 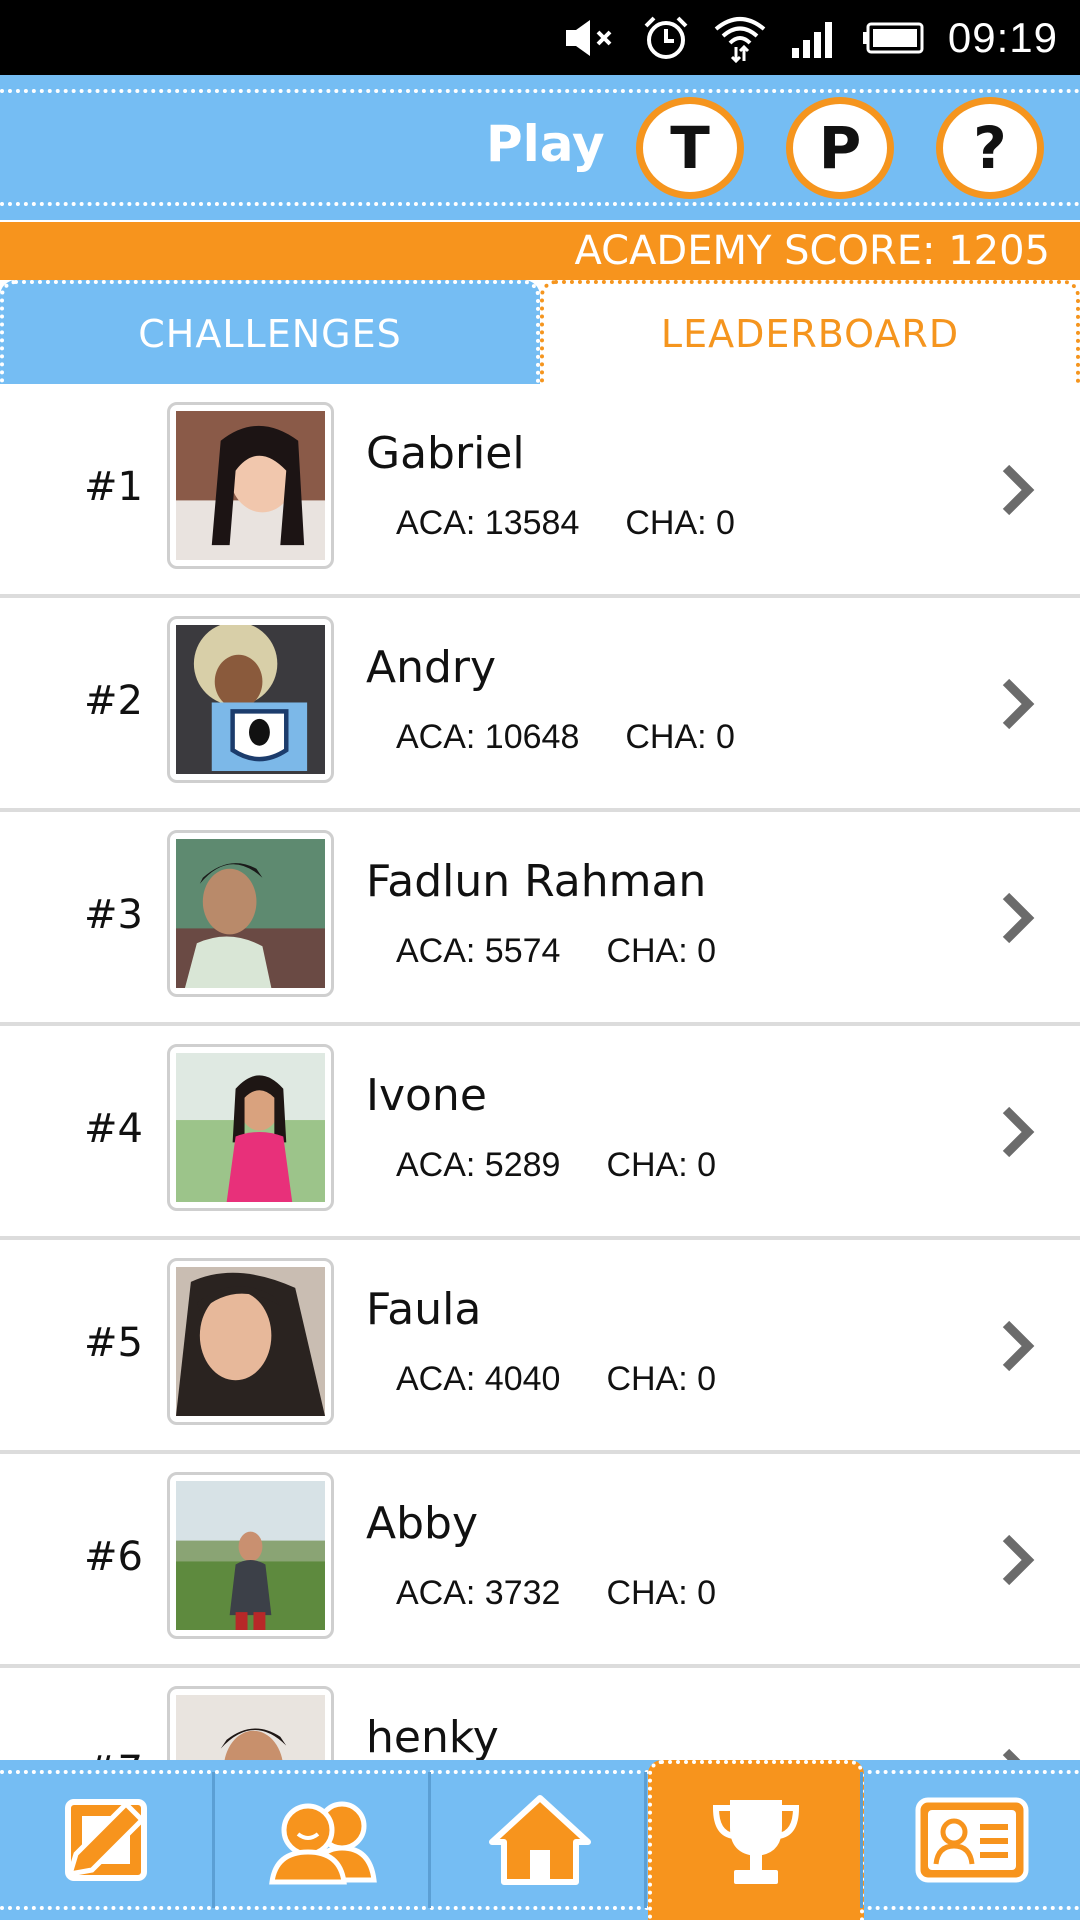 What do you see at coordinates (113, 487) in the screenshot?
I see `rank-label: #1` at bounding box center [113, 487].